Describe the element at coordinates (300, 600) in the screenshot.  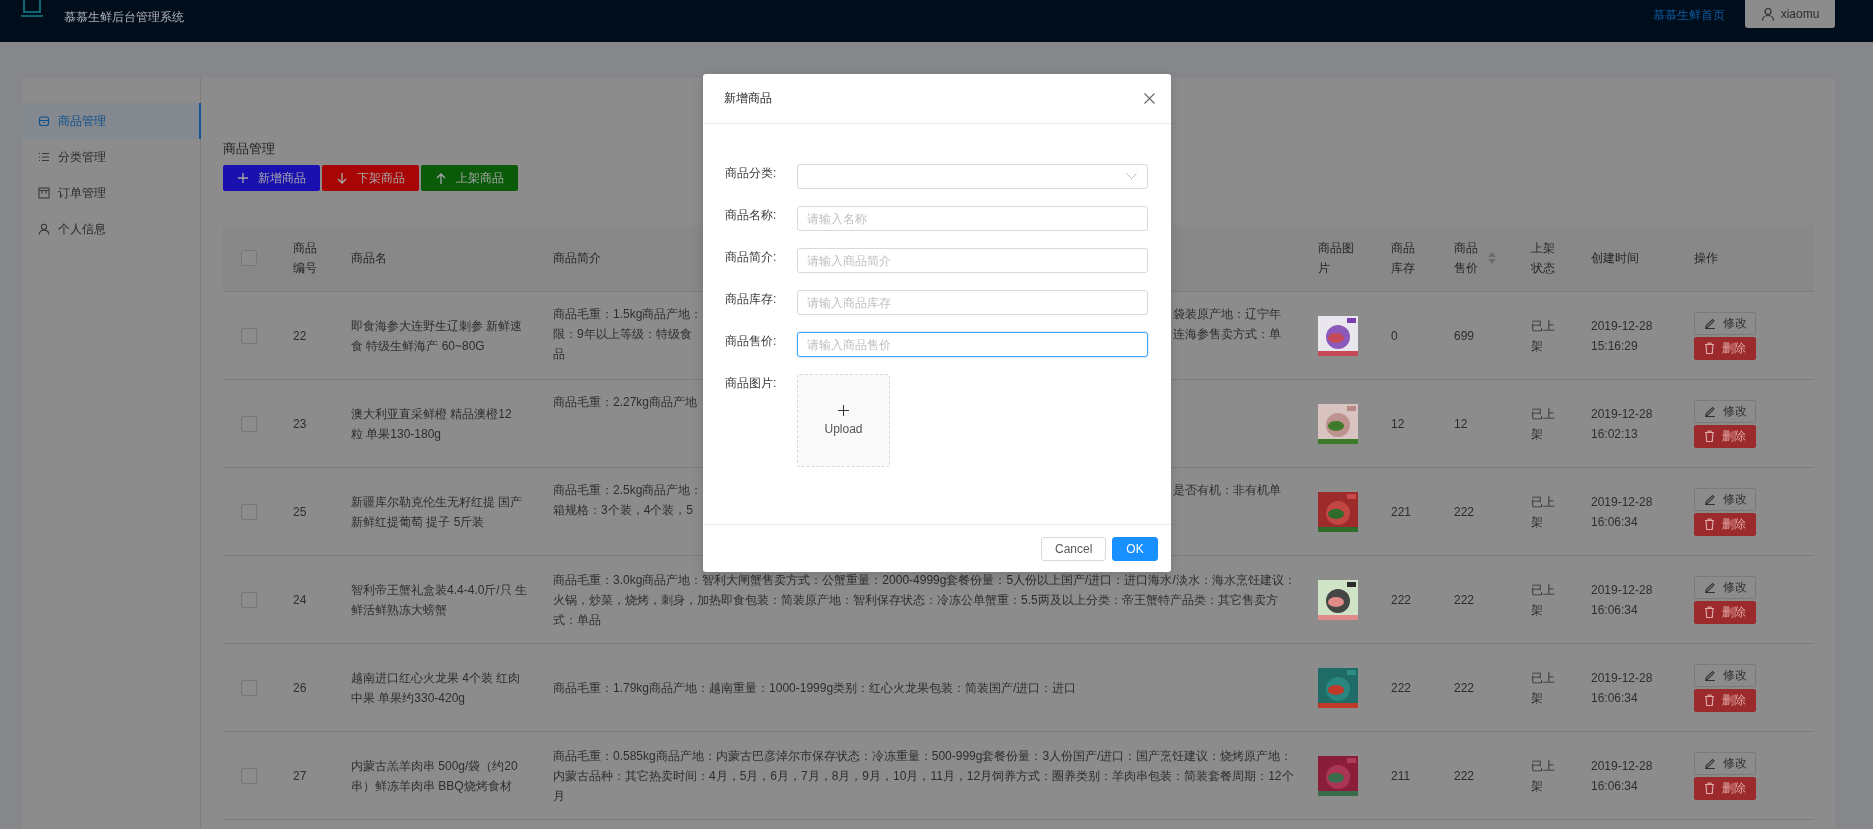
I see `table-cell-text: 24` at that location.